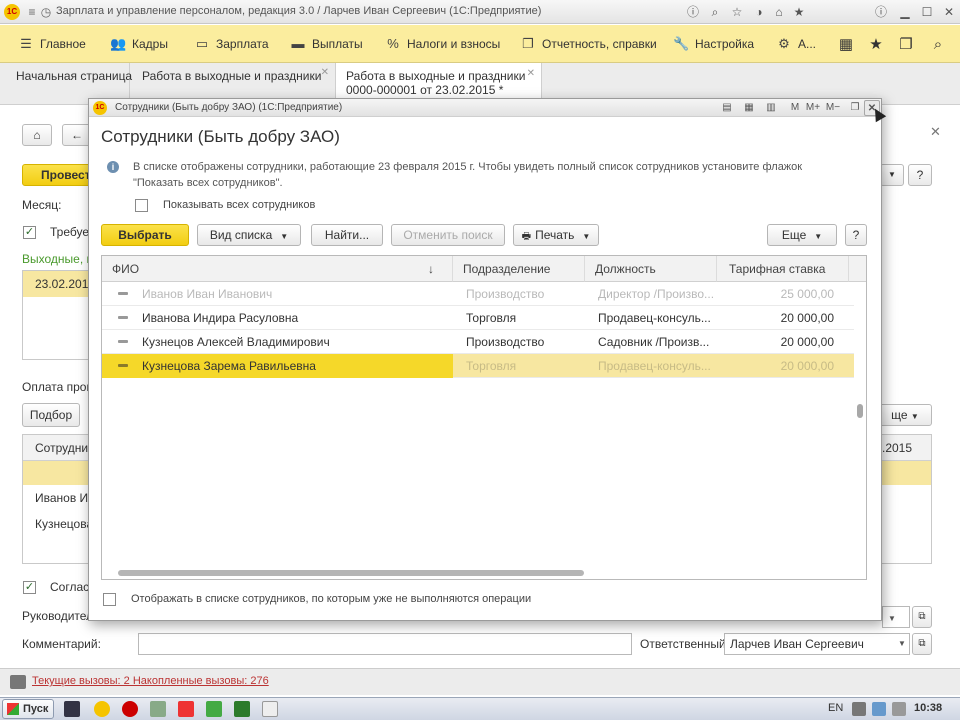 This screenshot has height=720, width=960. What do you see at coordinates (795, 108) in the screenshot?
I see `memory-m-icon: M` at bounding box center [795, 108].